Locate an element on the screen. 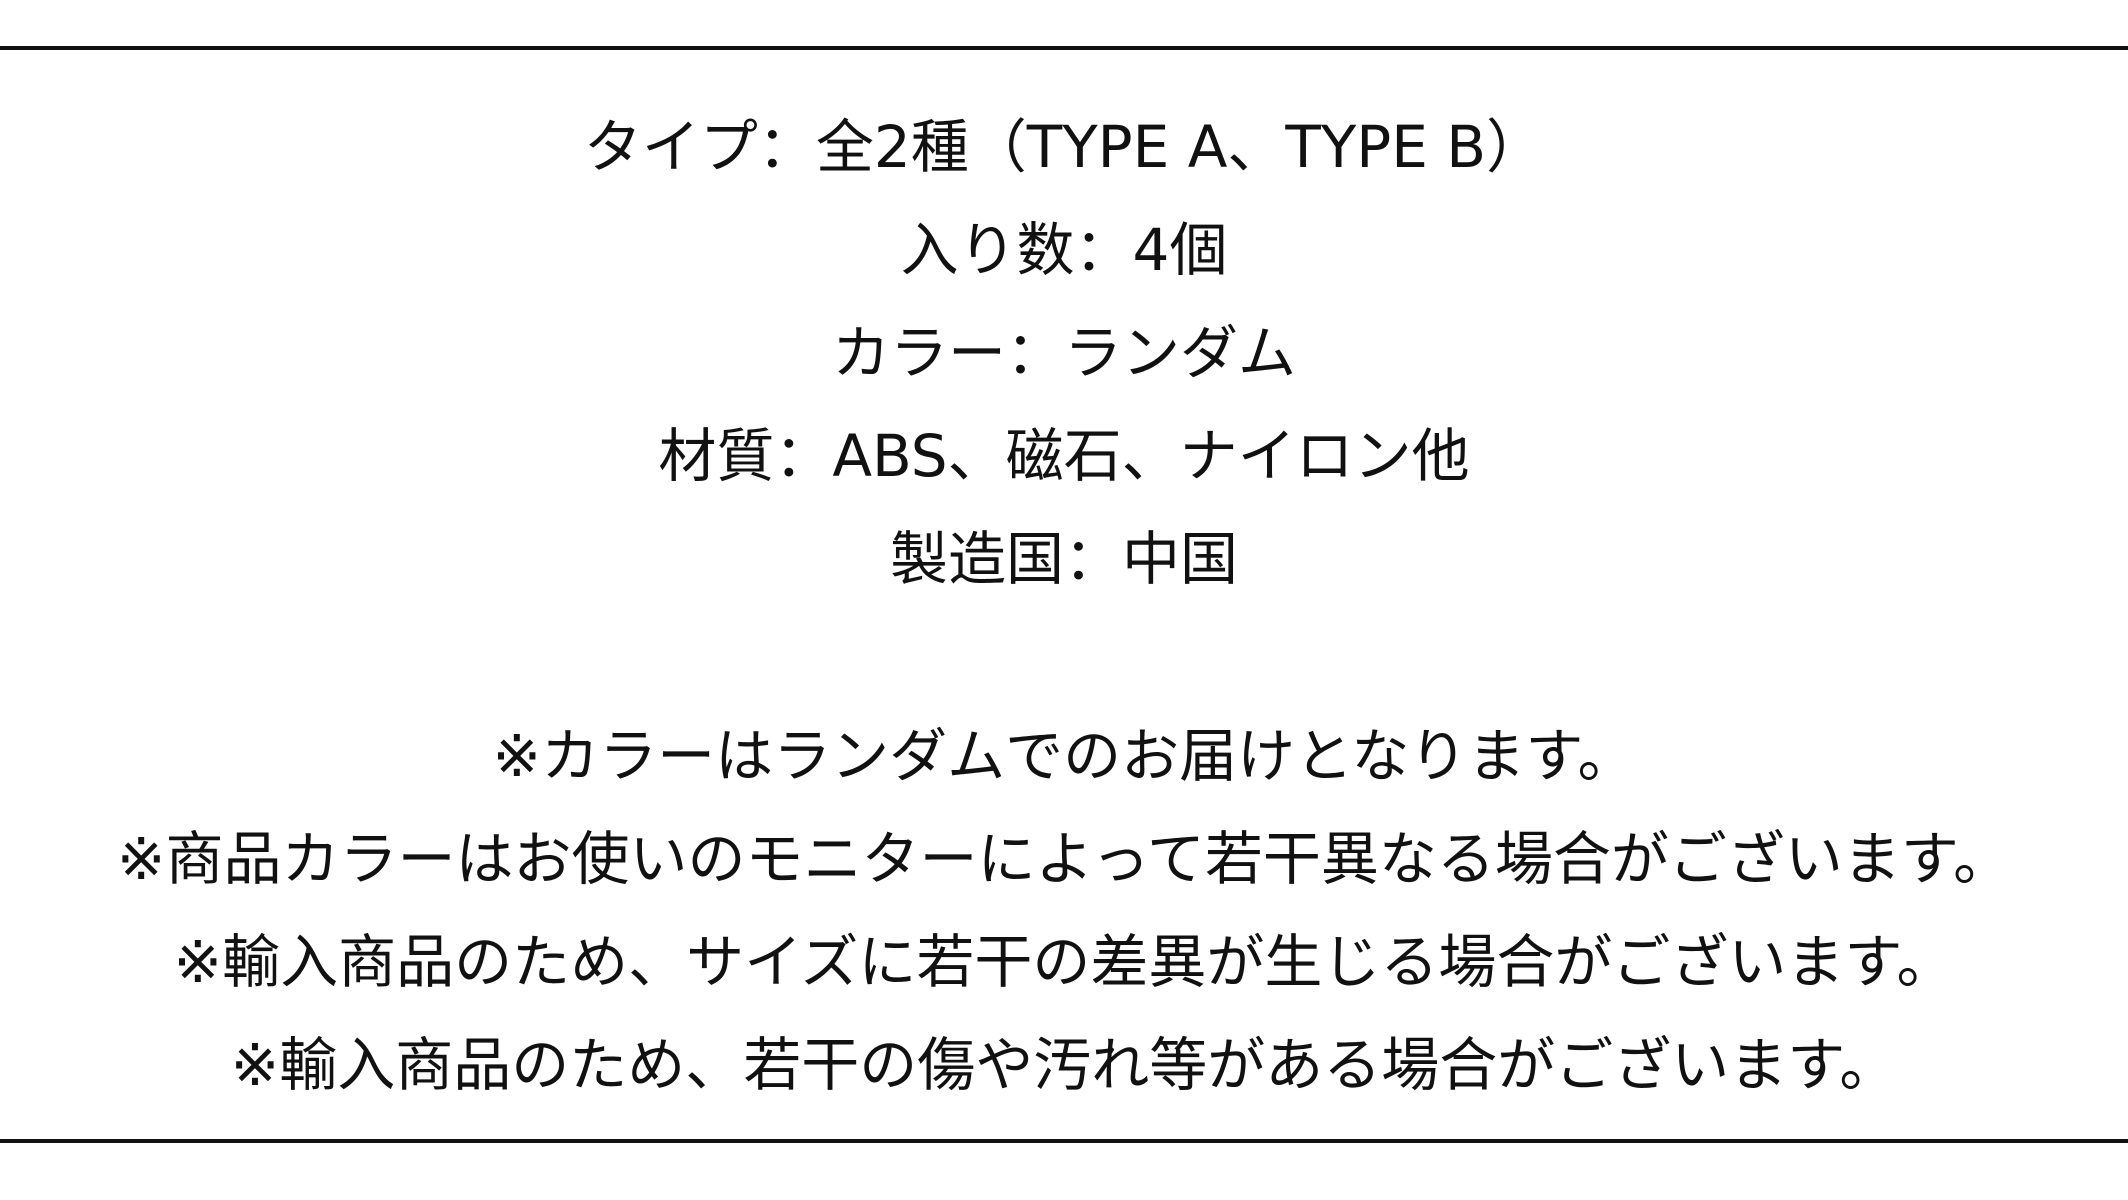 This screenshot has height=1200, width=2128. note-color-random: ※カラーはランダムでのお届けとなります。 is located at coordinates (1064, 756).